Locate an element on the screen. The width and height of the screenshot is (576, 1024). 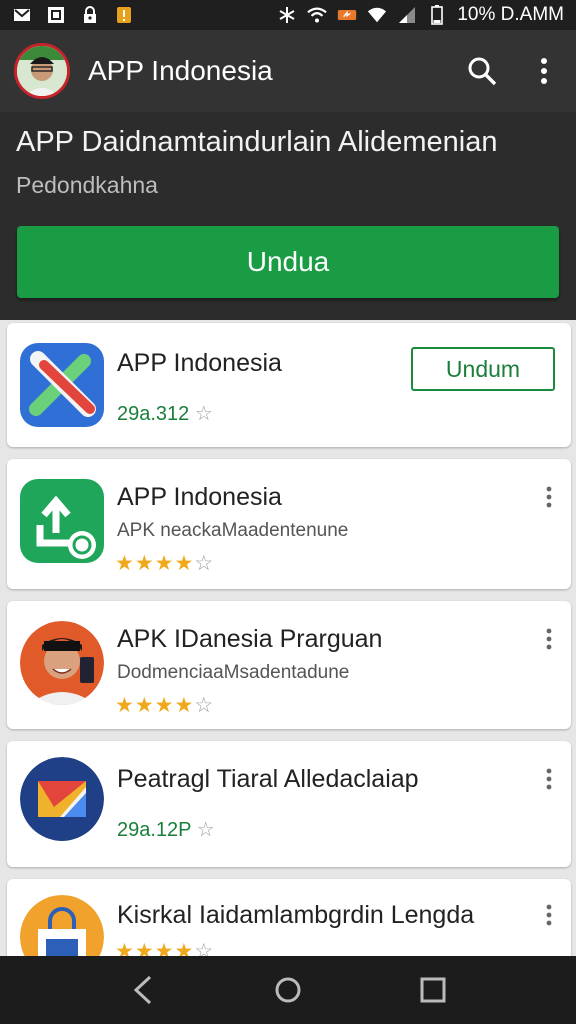
navigation-bar is located at coordinates (288, 990).